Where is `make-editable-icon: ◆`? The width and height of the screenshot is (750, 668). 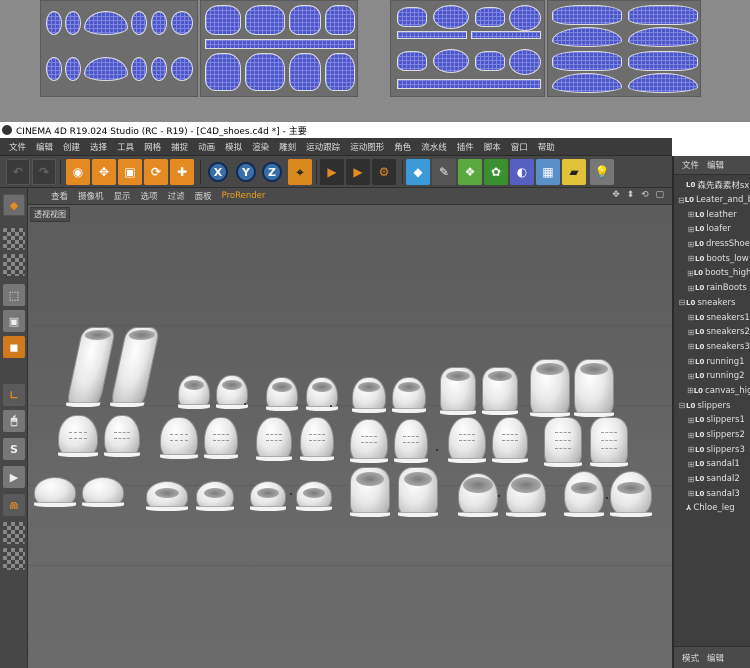
make-editable-icon: ◆ is located at coordinates (14, 205).